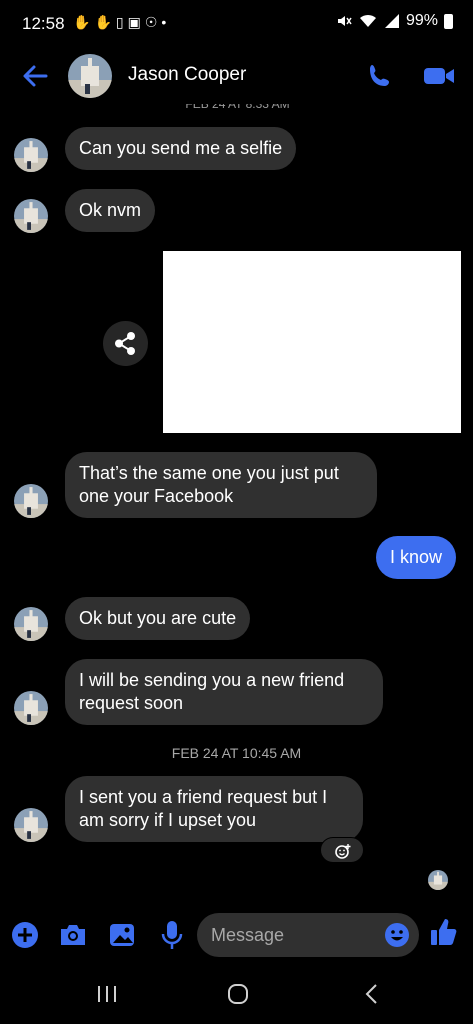 The image size is (473, 1024). What do you see at coordinates (438, 880) in the screenshot?
I see `seen-avatar` at bounding box center [438, 880].